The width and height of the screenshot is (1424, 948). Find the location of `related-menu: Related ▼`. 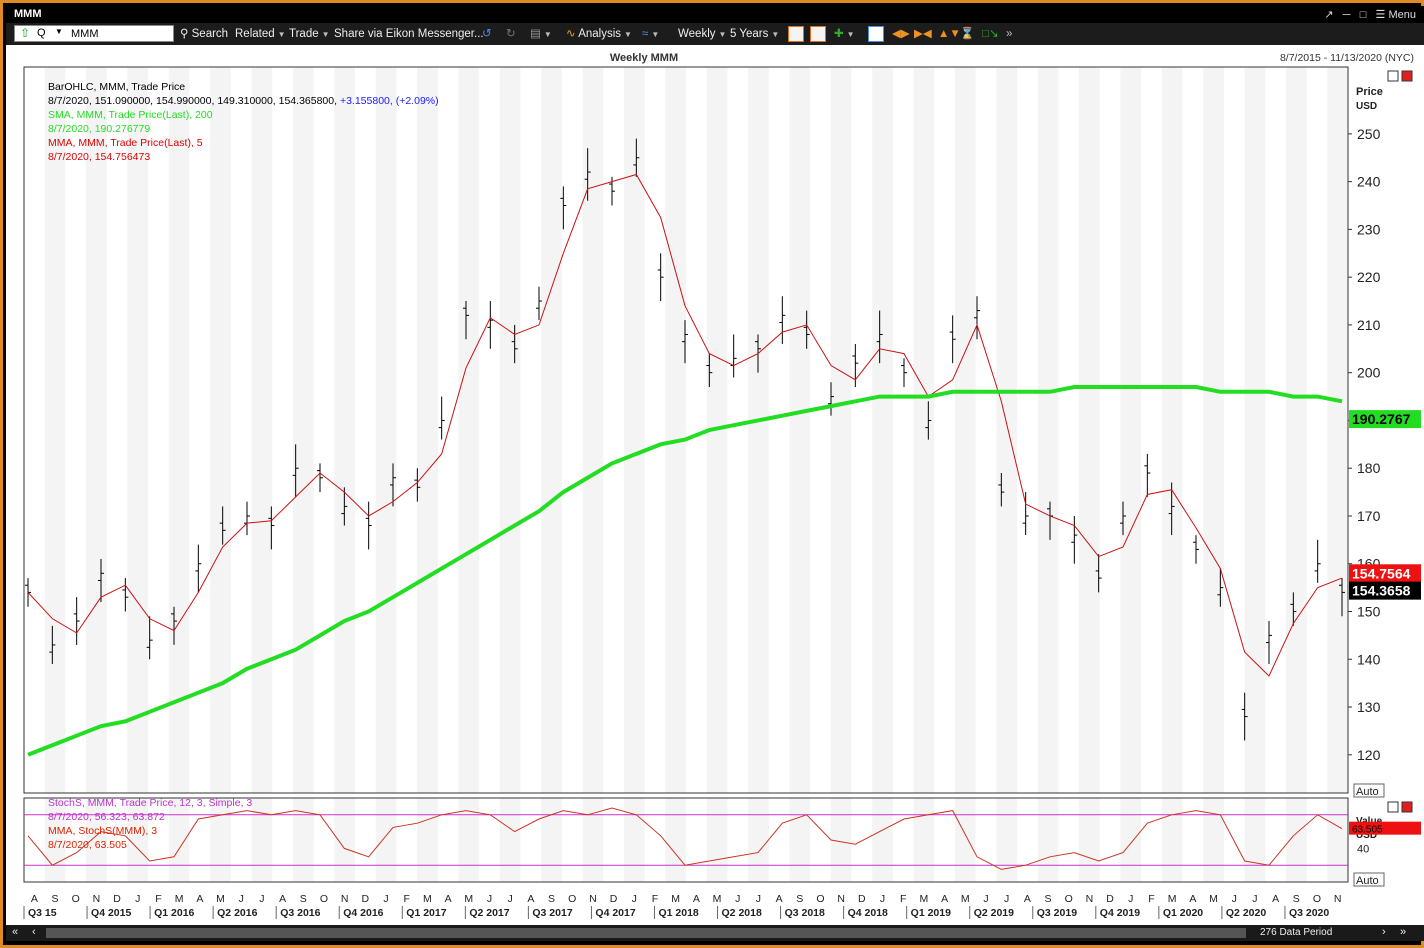

related-menu: Related ▼ is located at coordinates (260, 34).